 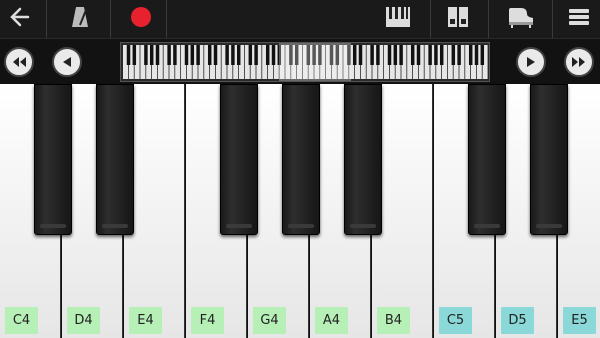 What do you see at coordinates (207, 320) in the screenshot?
I see `key-label-f4: F4` at bounding box center [207, 320].